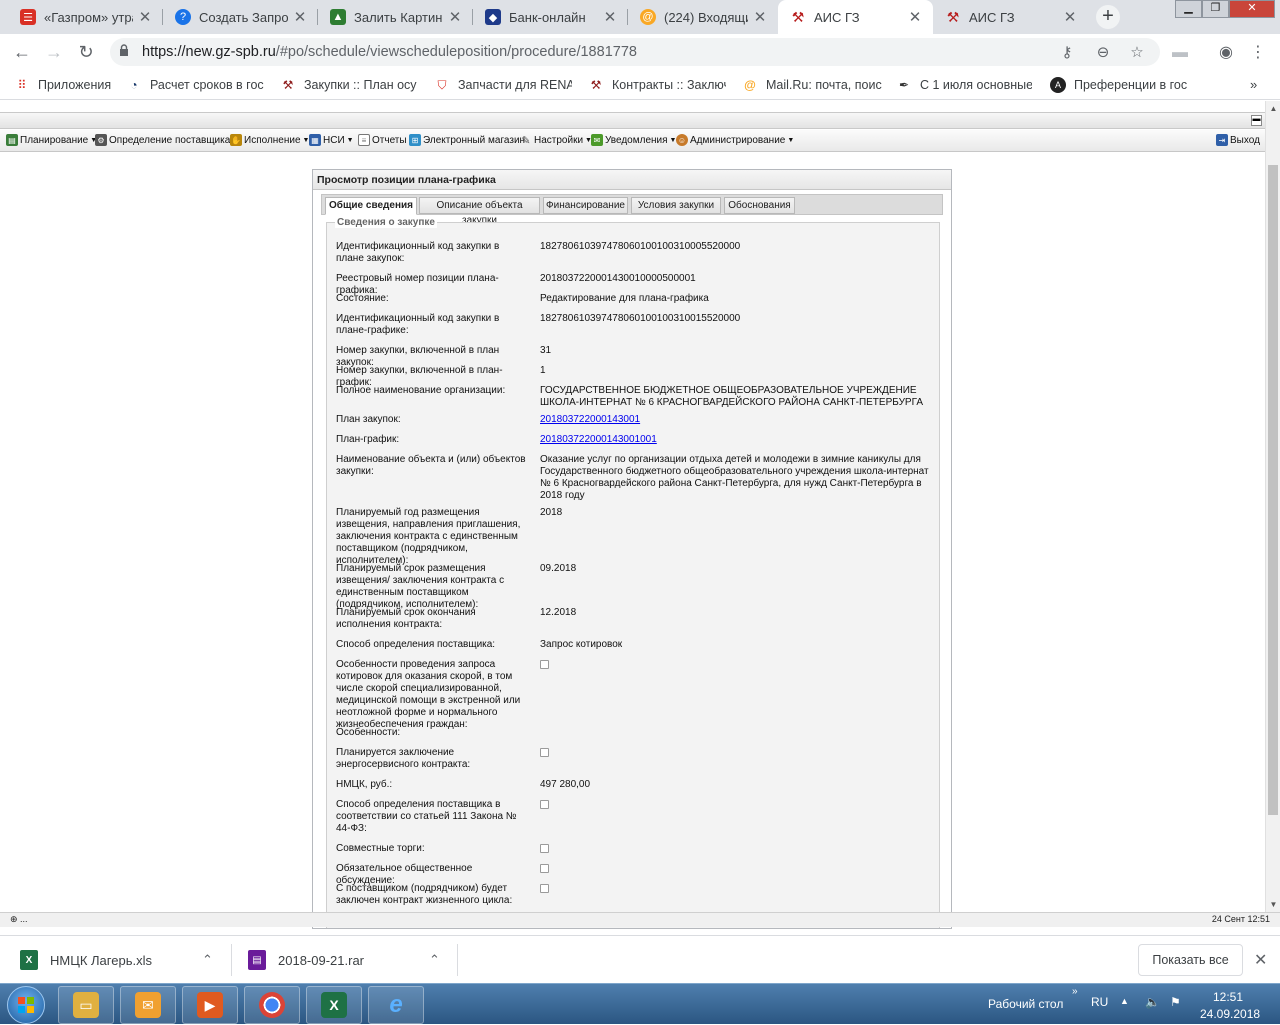 The width and height of the screenshot is (1280, 1025). I want to click on menu-administration: ☺ Администрирование ▼, so click(735, 140).